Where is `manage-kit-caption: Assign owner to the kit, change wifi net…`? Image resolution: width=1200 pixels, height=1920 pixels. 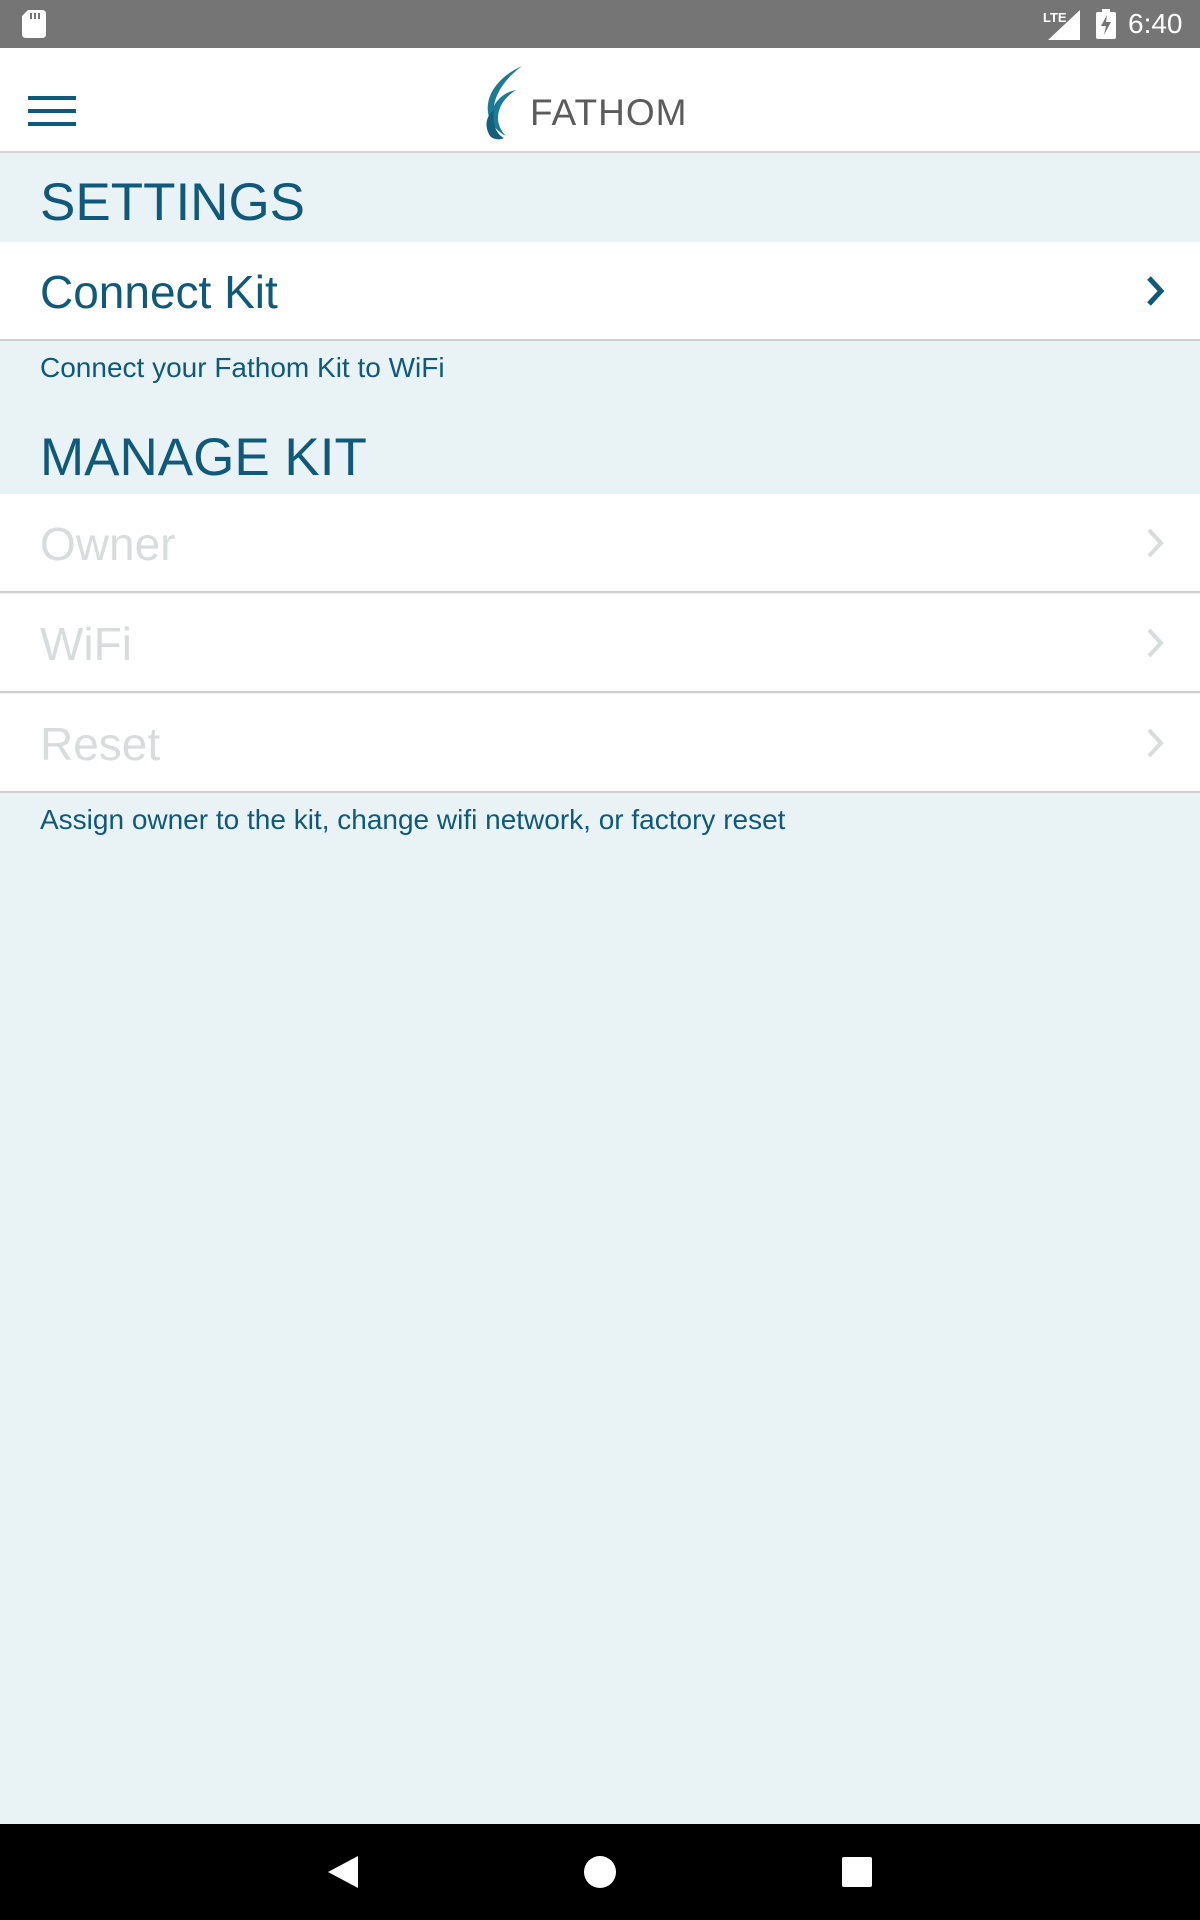
manage-kit-caption: Assign owner to the kit, change wifi net… is located at coordinates (413, 819).